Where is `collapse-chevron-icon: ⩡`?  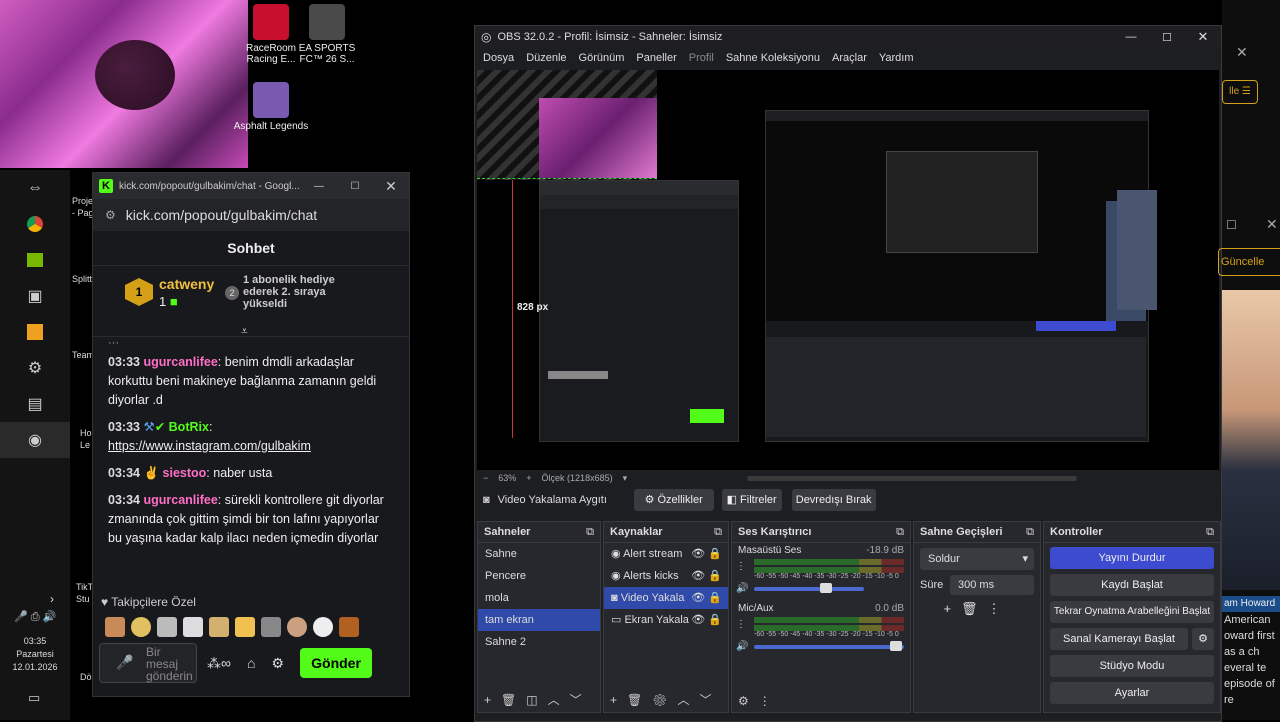 collapse-chevron-icon: ⩡ is located at coordinates (244, 331).